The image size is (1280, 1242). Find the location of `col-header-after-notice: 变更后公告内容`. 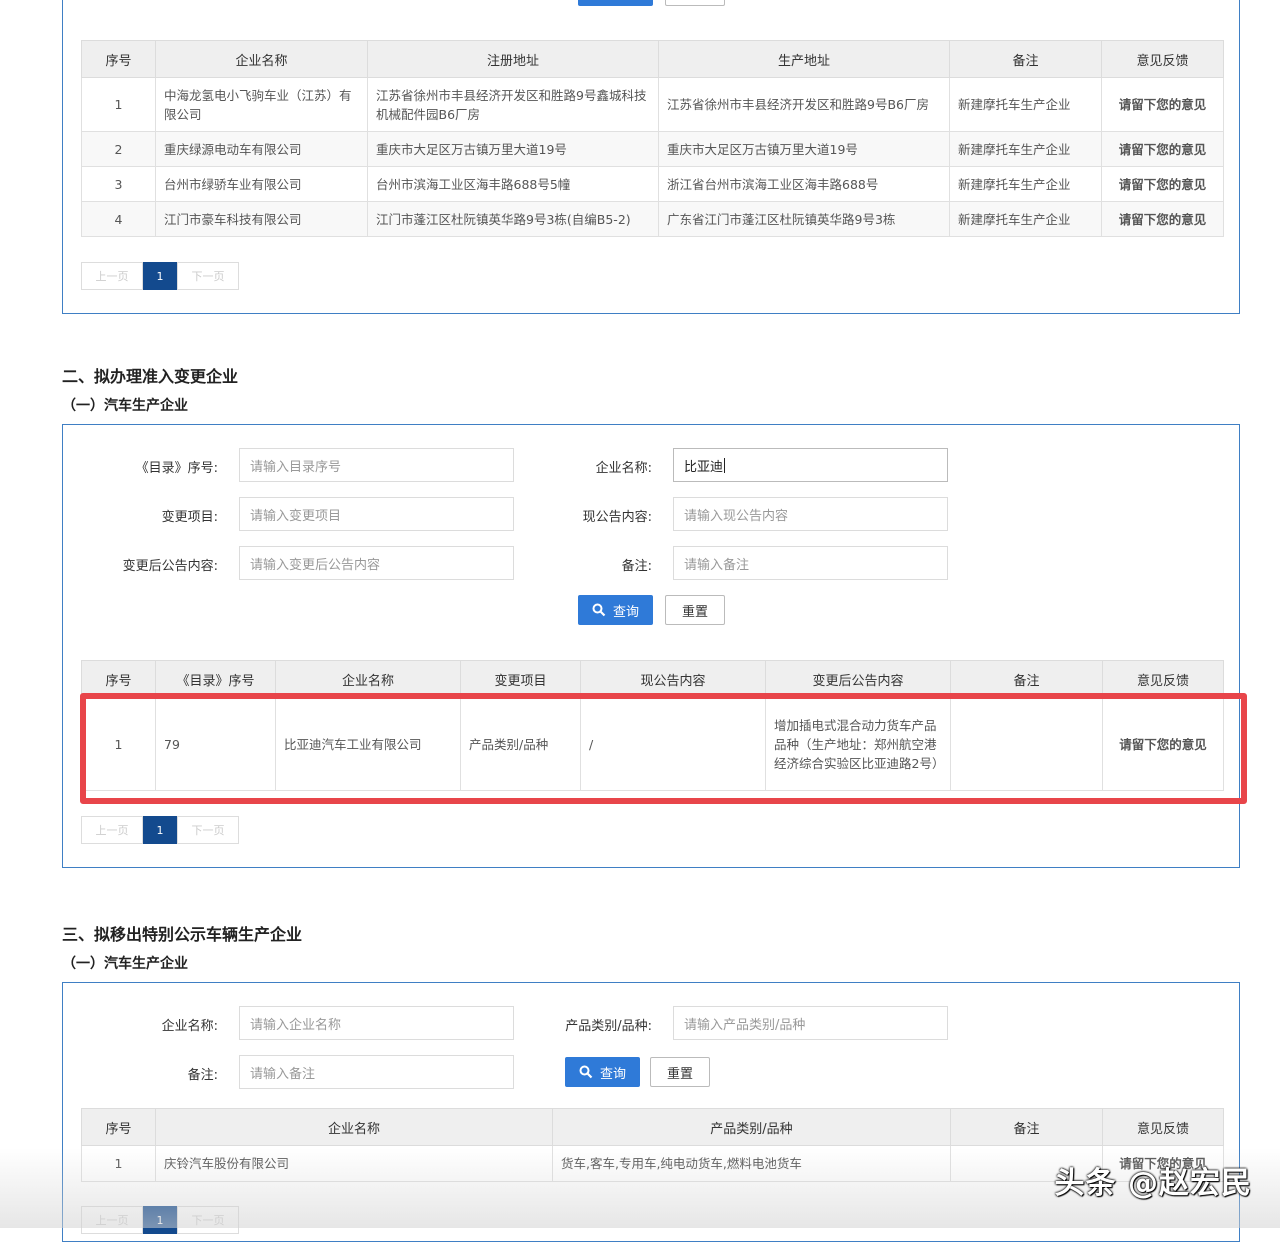

col-header-after-notice: 变更后公告内容 is located at coordinates (858, 679).